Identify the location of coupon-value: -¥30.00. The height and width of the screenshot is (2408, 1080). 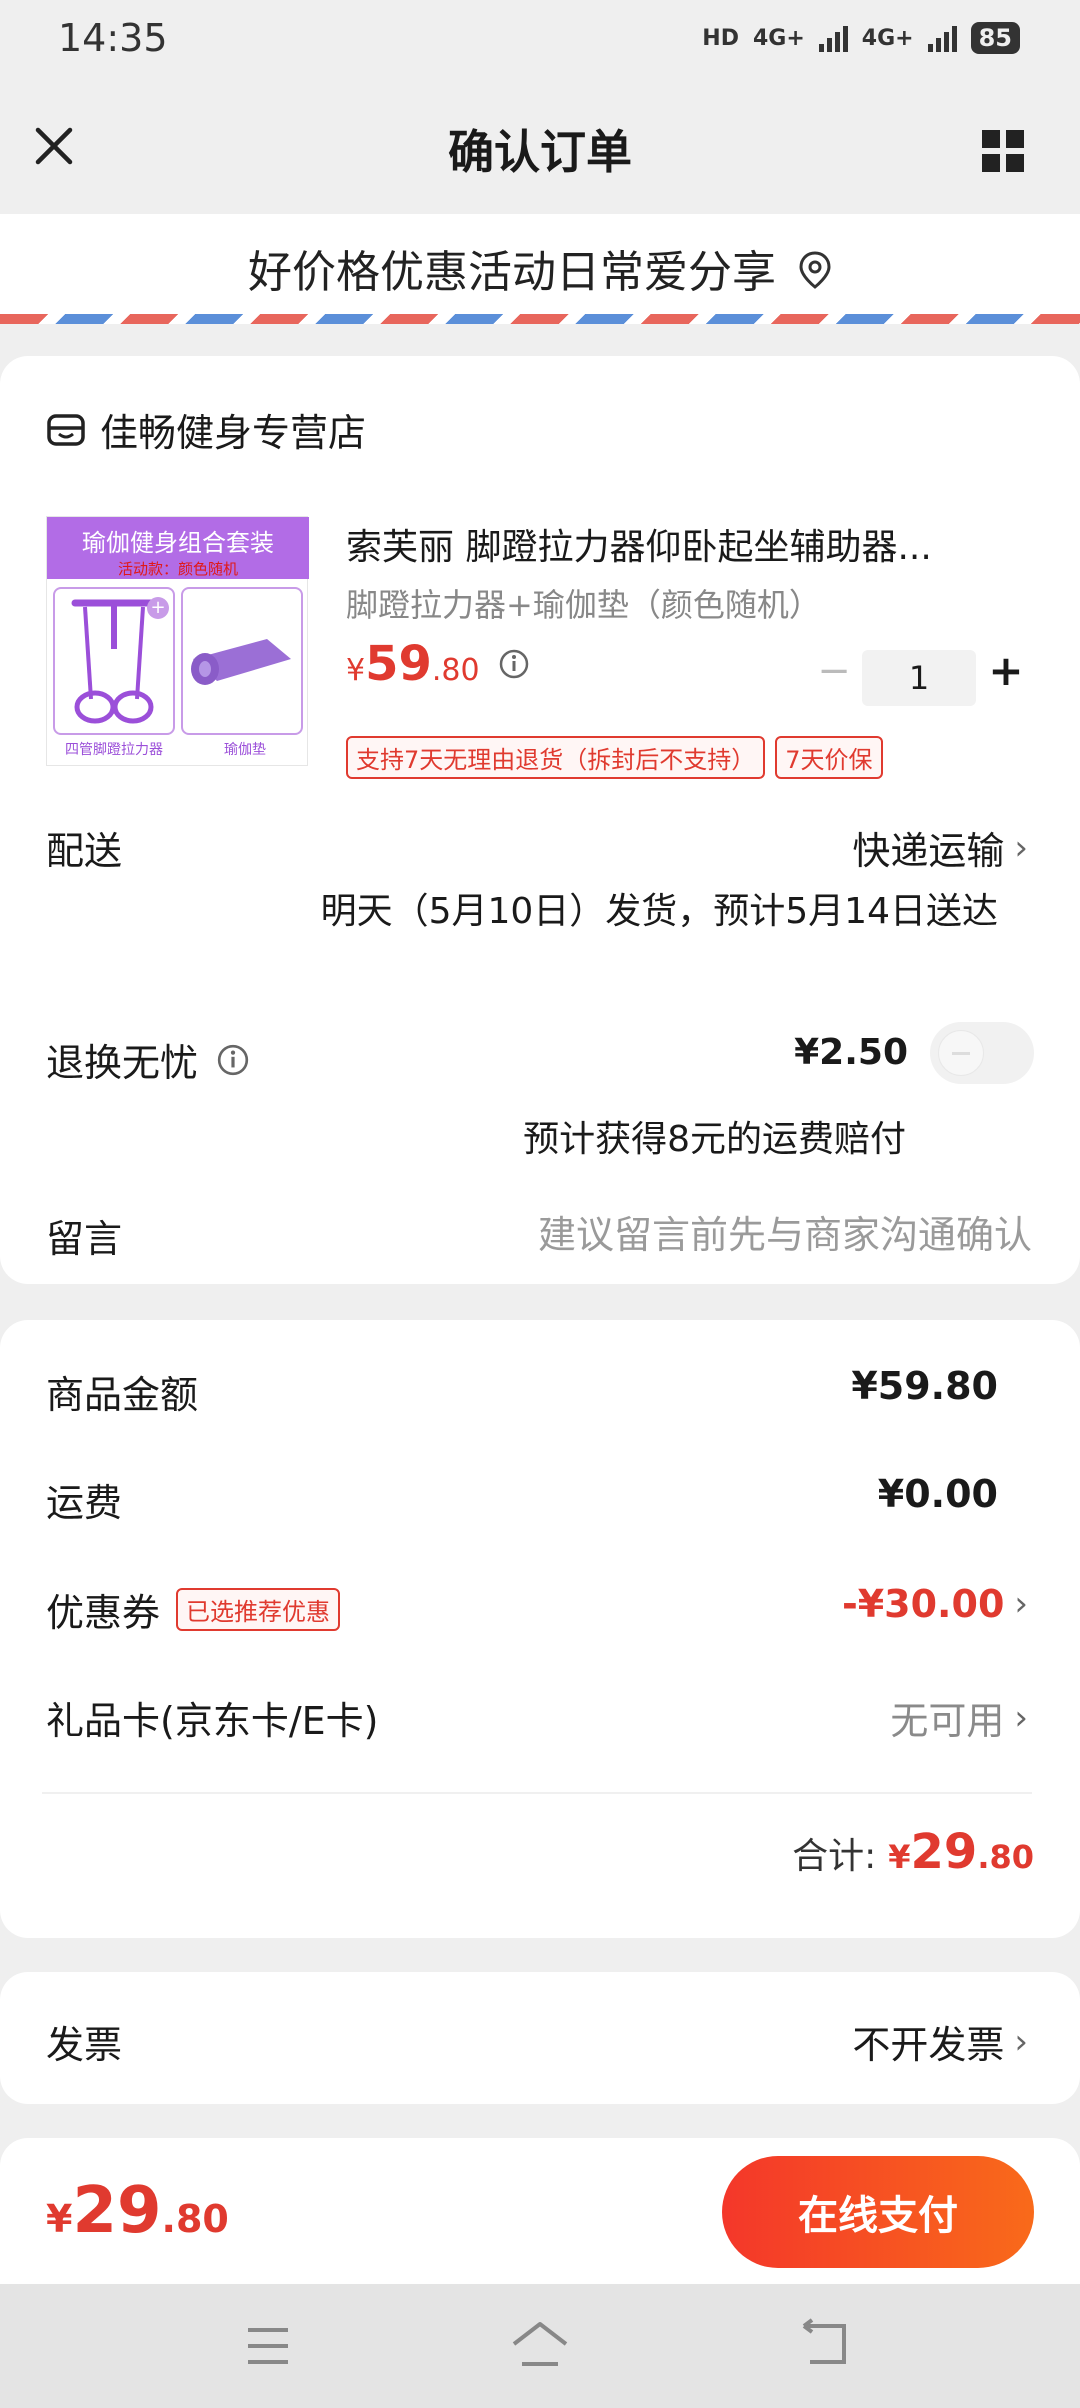
(923, 1604).